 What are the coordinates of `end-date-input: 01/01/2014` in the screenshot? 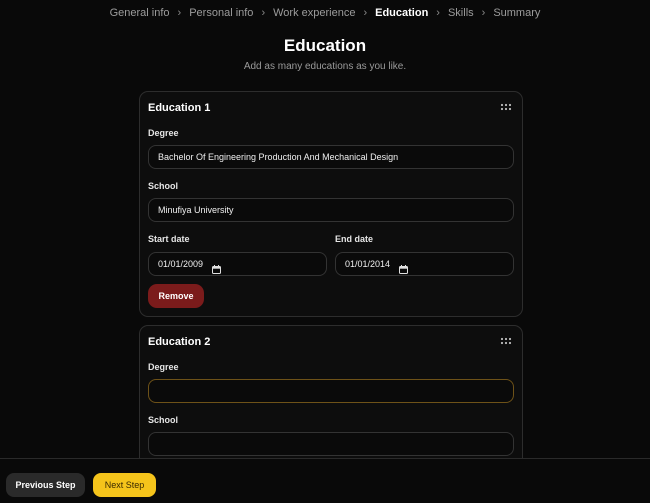 It's located at (424, 264).